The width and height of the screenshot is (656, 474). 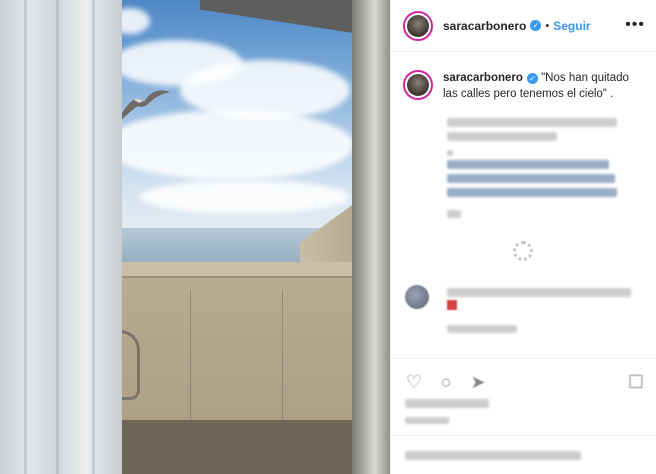 What do you see at coordinates (232, 447) in the screenshot?
I see `balcony-floor` at bounding box center [232, 447].